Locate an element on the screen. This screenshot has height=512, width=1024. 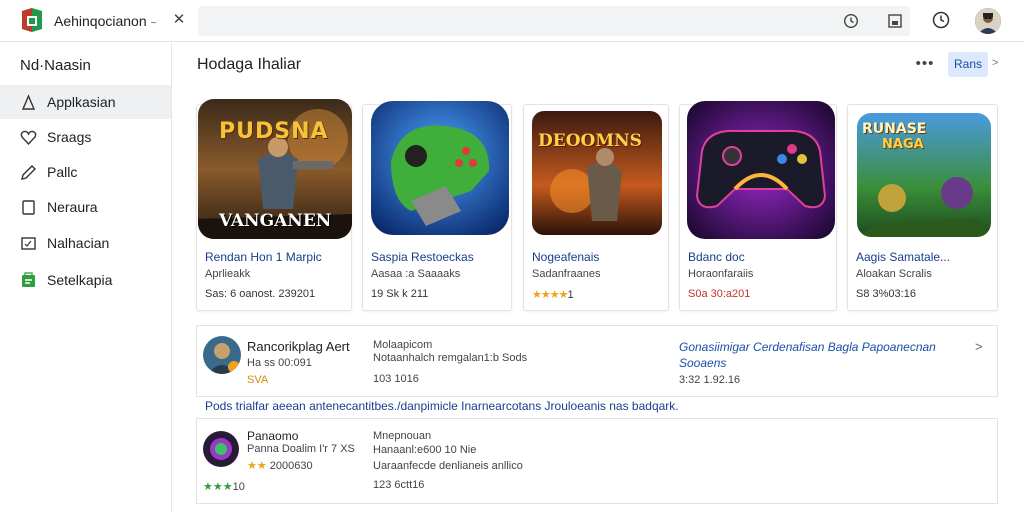
game-logo-subtext: NAGA is located at coordinates (903, 144).